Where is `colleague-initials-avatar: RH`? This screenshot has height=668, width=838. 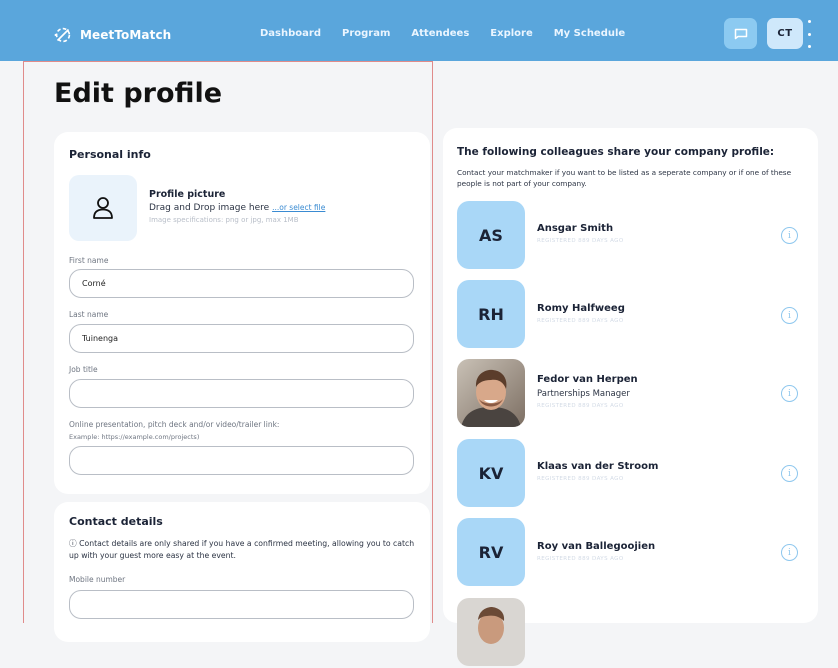 colleague-initials-avatar: RH is located at coordinates (491, 314).